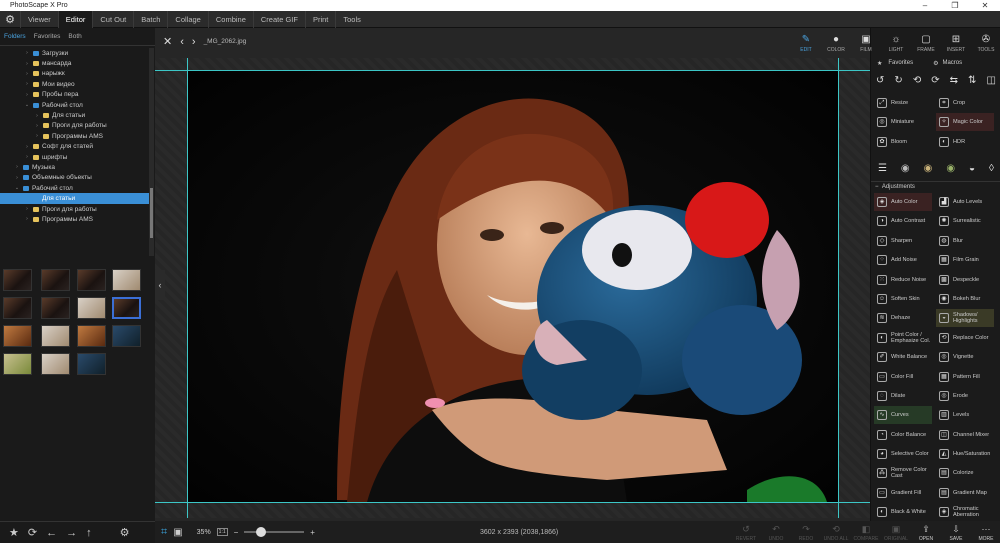 The height and width of the screenshot is (543, 1000). Describe the element at coordinates (917, 80) in the screenshot. I see `straighten-icon: ⟲` at that location.